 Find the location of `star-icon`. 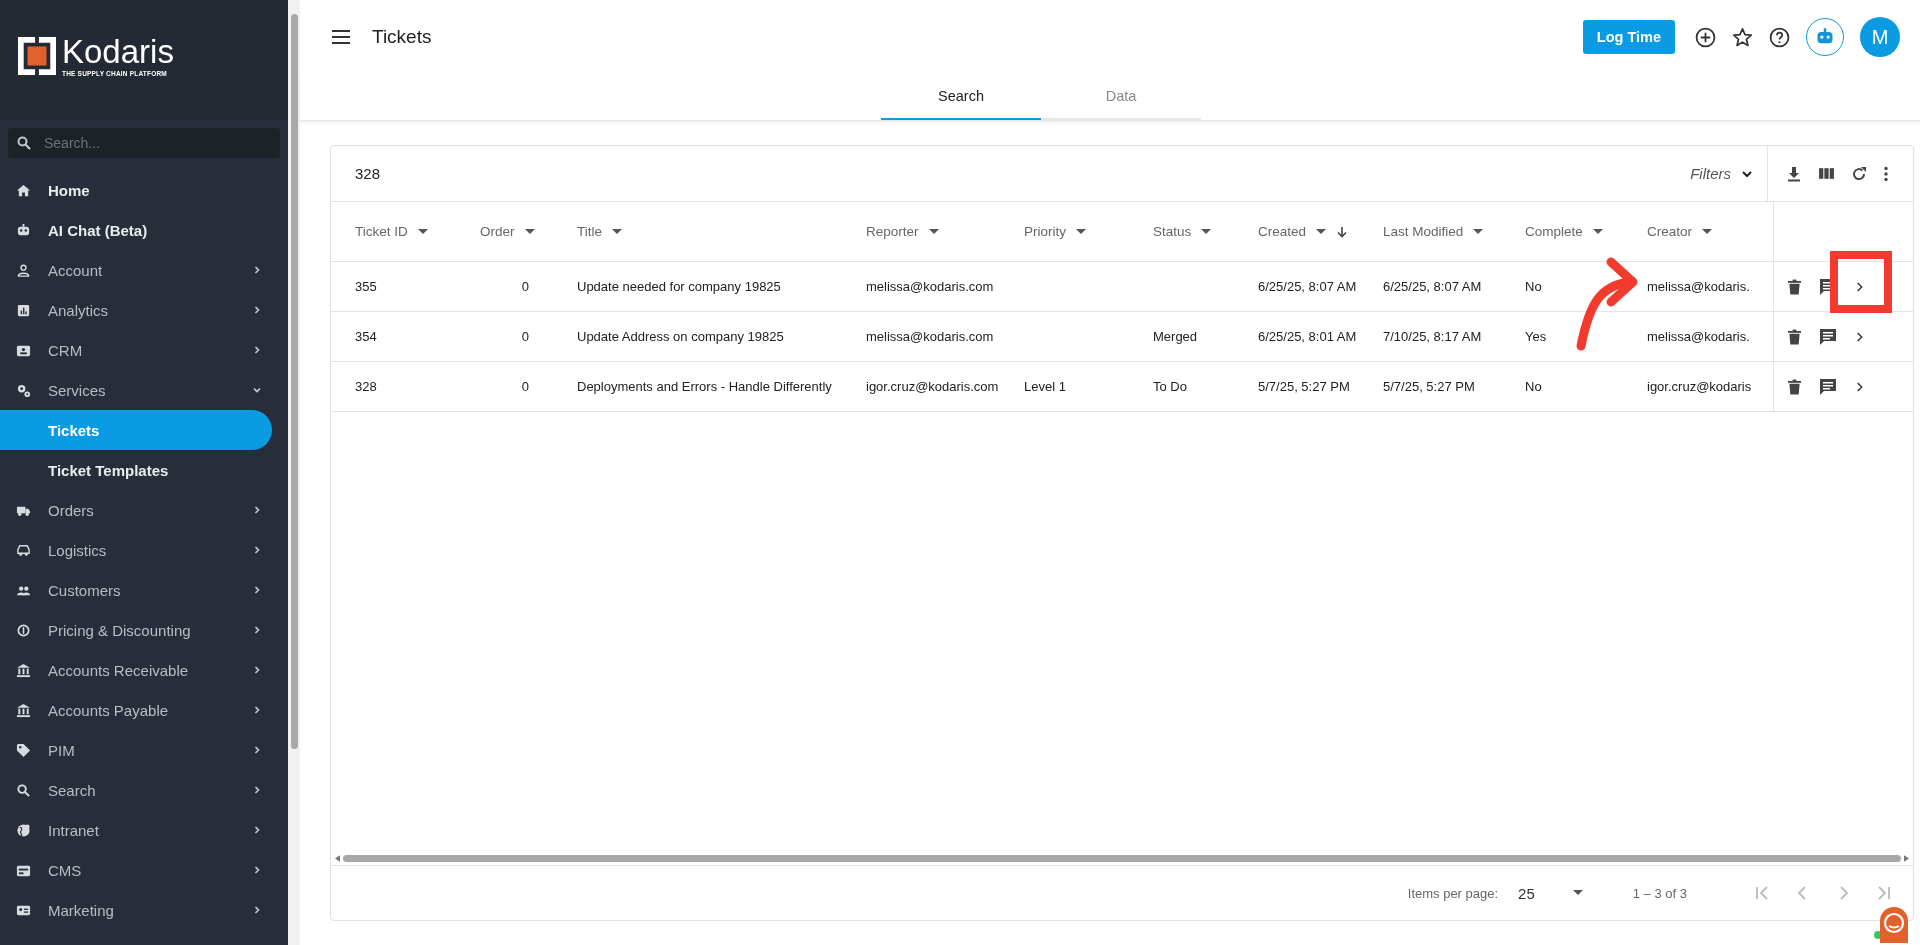

star-icon is located at coordinates (1742, 37).